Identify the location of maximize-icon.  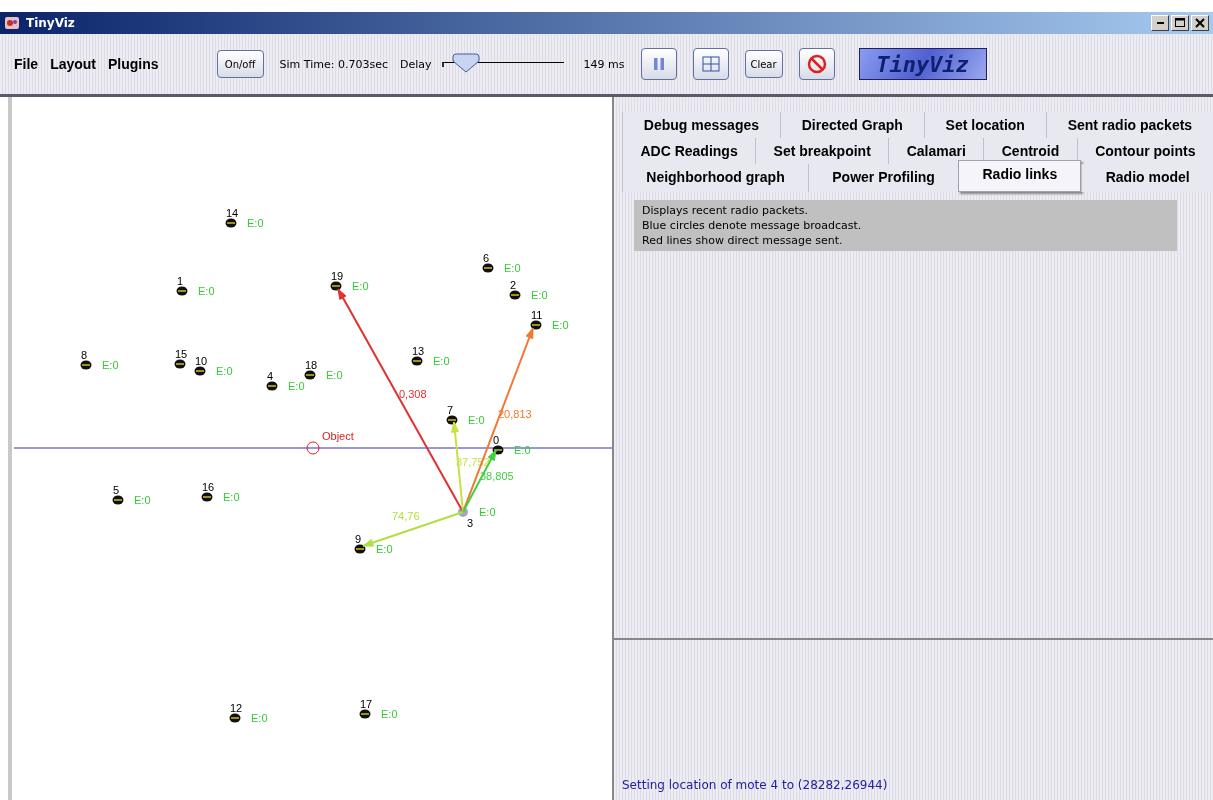
(1180, 23).